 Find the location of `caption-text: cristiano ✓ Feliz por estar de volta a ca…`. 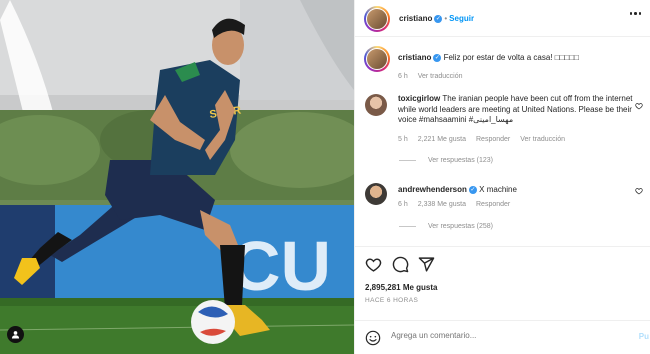

caption-text: cristiano ✓ Feliz por estar de volta a ca… is located at coordinates (515, 58).